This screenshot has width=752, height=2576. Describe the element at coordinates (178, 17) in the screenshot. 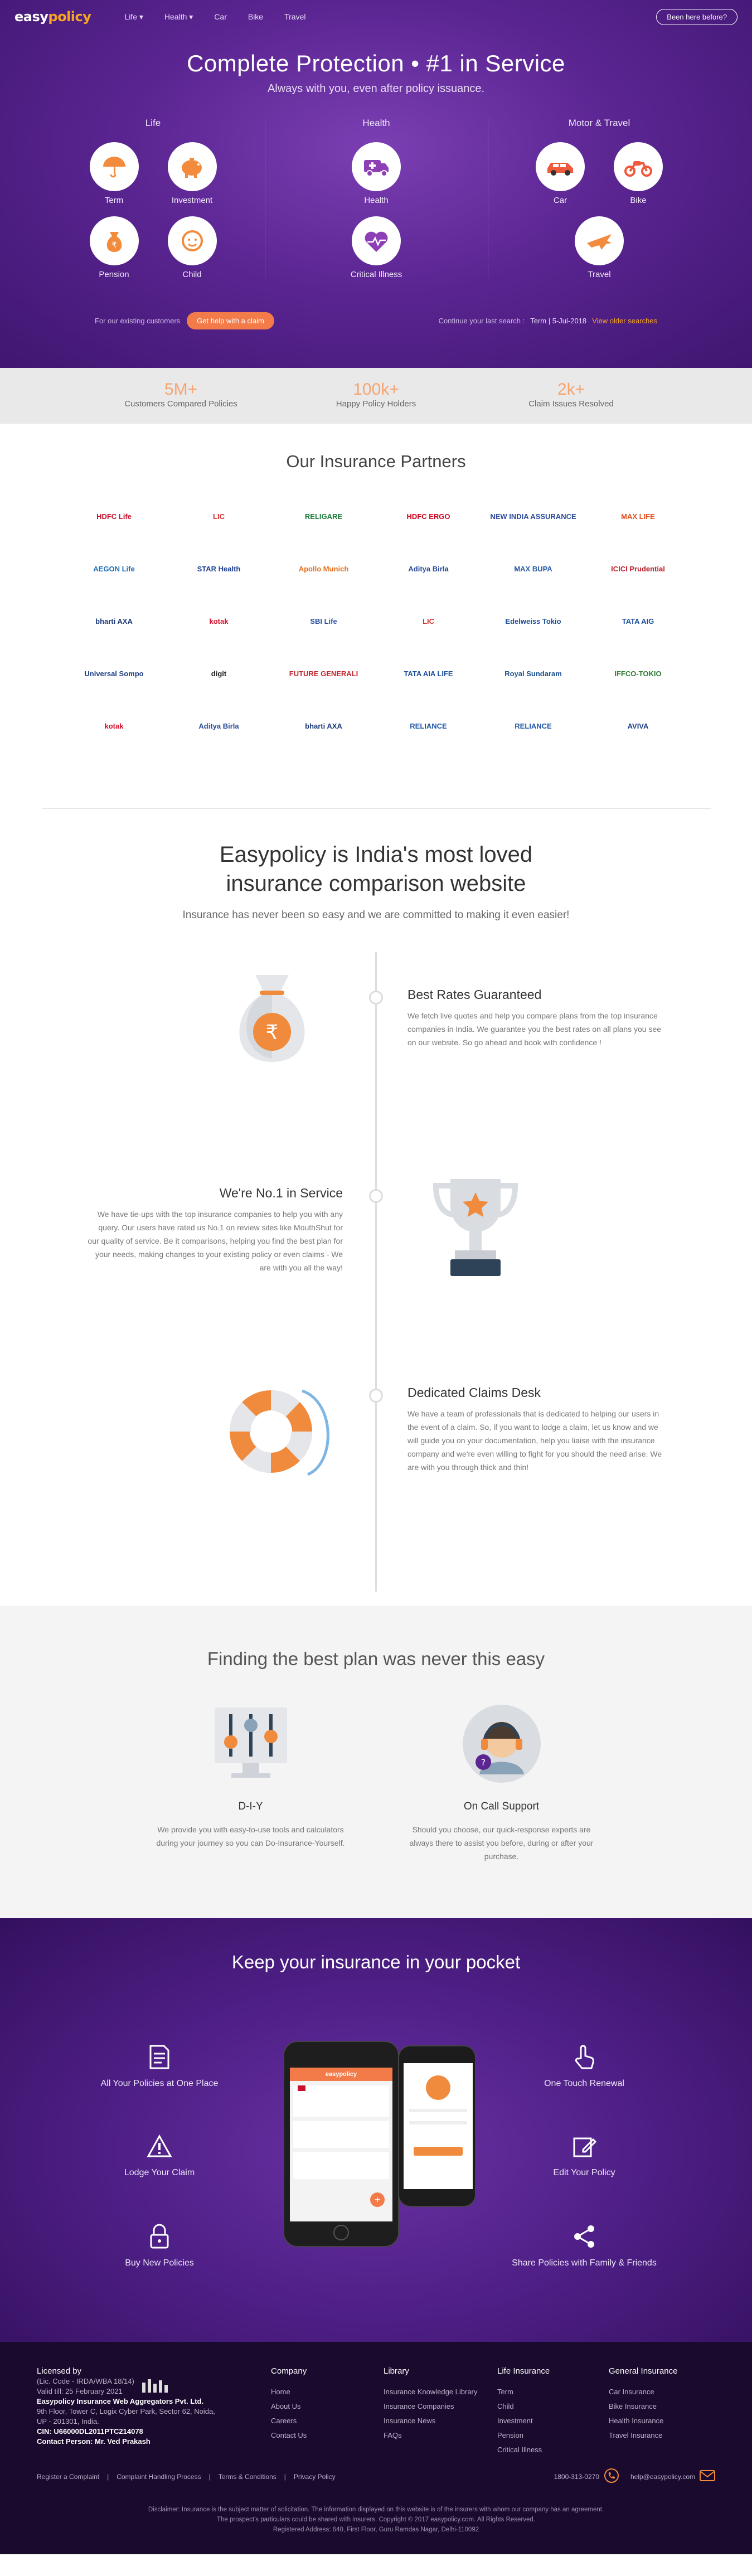

I see `nav-link-health: Health ▾` at that location.